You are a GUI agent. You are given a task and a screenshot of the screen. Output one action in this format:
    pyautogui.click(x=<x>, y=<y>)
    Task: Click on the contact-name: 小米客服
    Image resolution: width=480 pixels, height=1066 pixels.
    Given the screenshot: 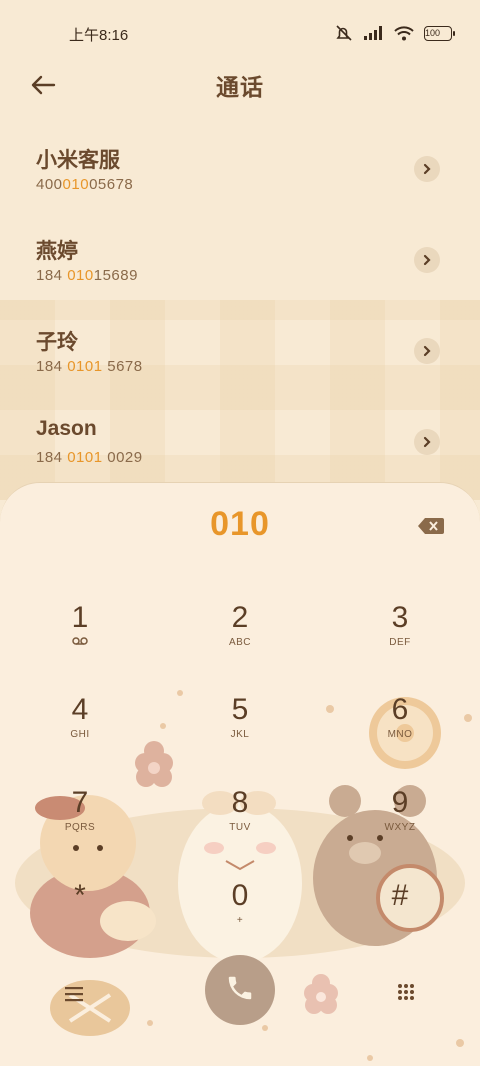 What is the action you would take?
    pyautogui.click(x=78, y=160)
    